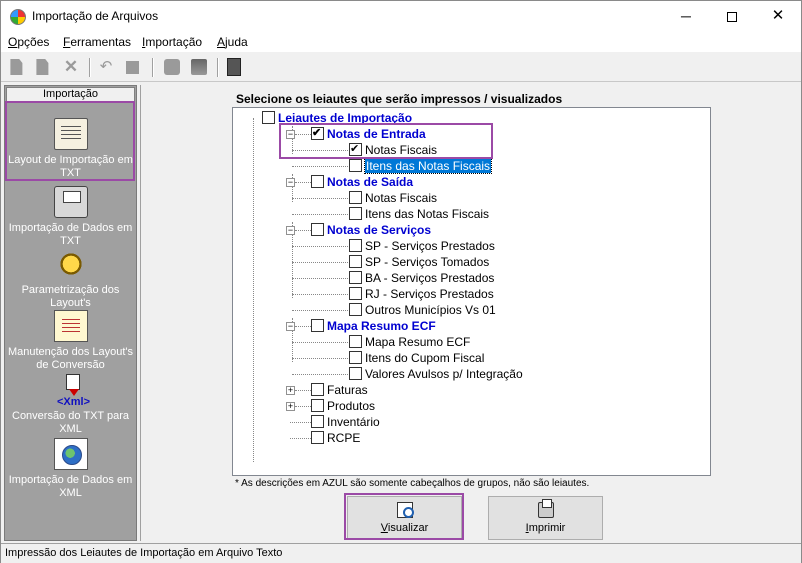  What do you see at coordinates (430, 246) in the screenshot?
I see `tree-item-label: SP - Serviços Prestados` at bounding box center [430, 246].